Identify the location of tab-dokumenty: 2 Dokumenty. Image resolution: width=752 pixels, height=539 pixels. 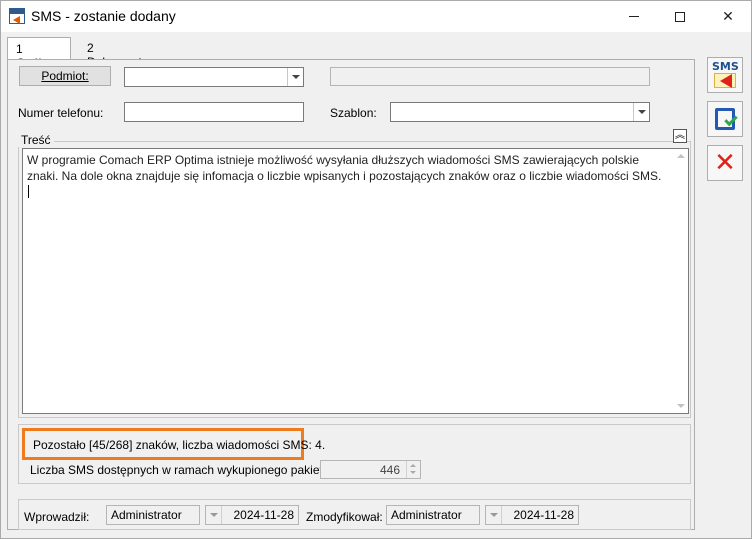
(119, 53).